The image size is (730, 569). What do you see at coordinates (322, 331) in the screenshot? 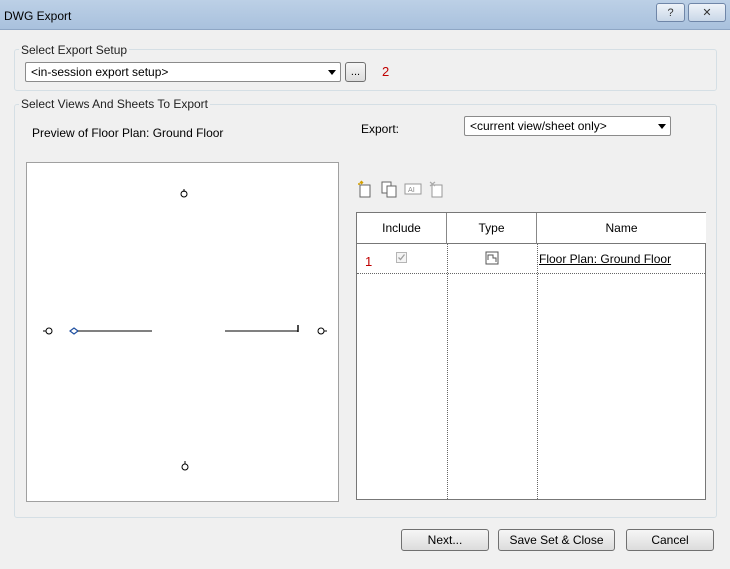
I see `elevation-marker-right-icon` at bounding box center [322, 331].